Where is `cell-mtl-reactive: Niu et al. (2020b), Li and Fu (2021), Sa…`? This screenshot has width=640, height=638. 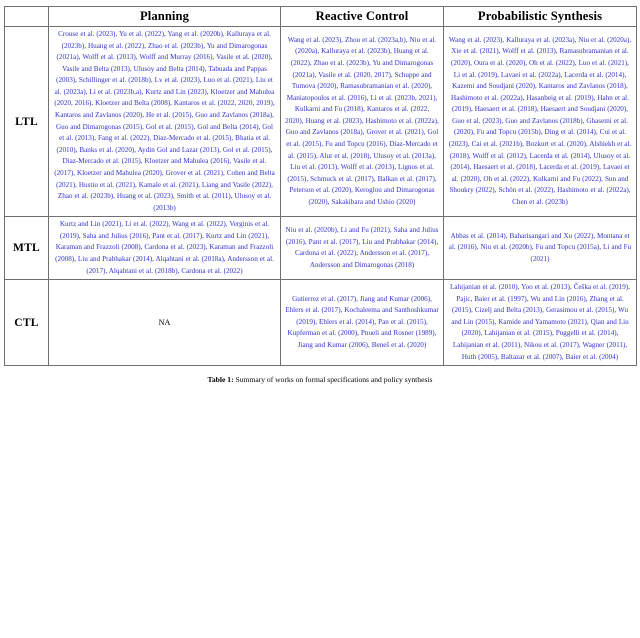 cell-mtl-reactive: Niu et al. (2020b), Li and Fu (2021), Sa… is located at coordinates (362, 248).